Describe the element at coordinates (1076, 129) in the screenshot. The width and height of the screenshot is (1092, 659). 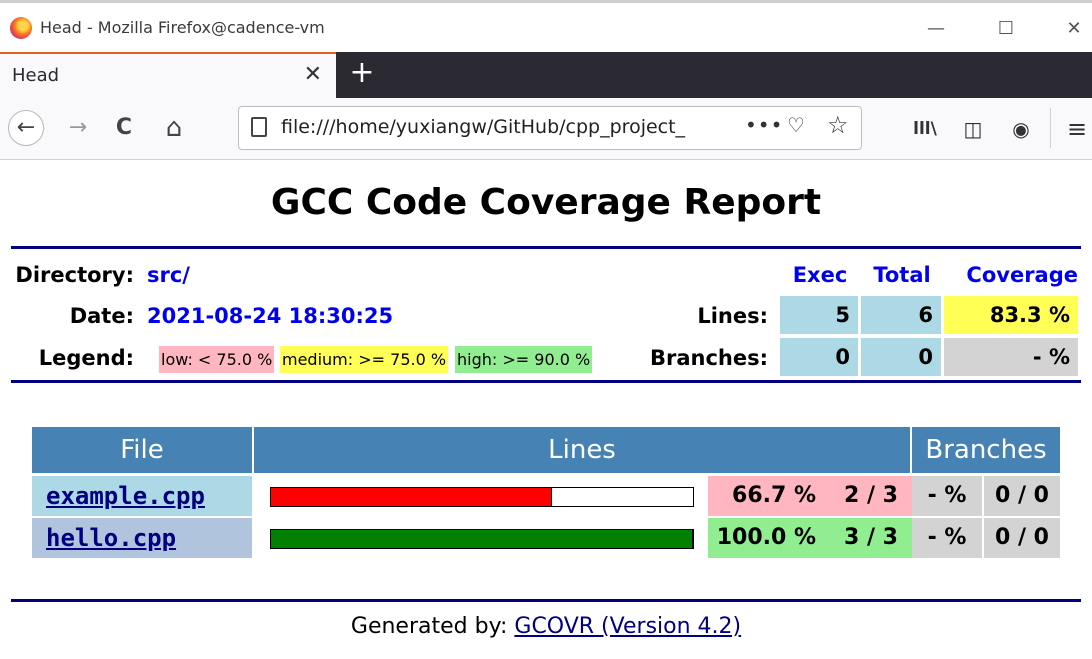
I see `menu-icon: ≡` at that location.